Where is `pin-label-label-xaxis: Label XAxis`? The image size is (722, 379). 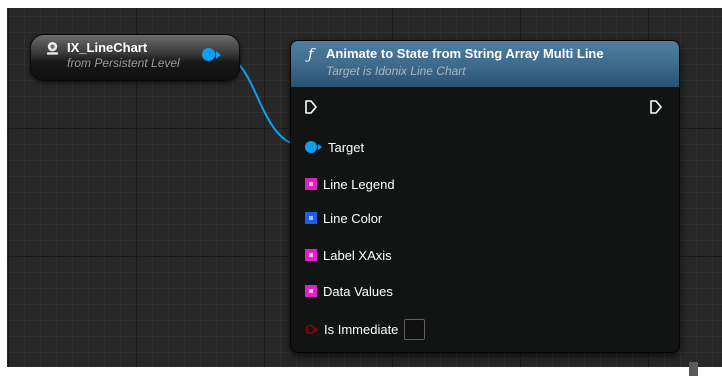 pin-label-label-xaxis: Label XAxis is located at coordinates (357, 255).